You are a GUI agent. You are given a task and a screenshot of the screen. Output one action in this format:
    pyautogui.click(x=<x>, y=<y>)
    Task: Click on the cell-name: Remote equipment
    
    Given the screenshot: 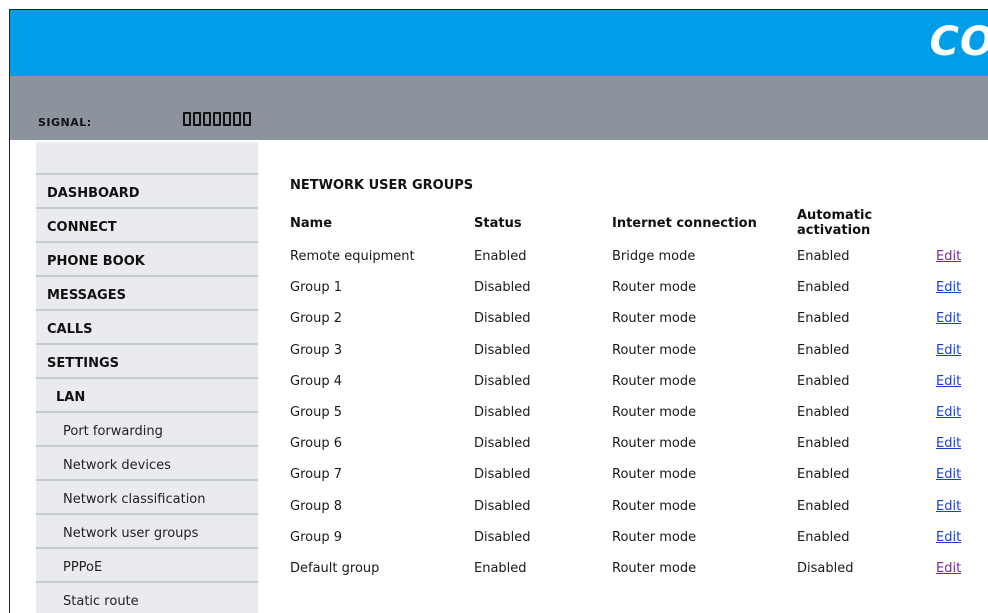 What is the action you would take?
    pyautogui.click(x=352, y=257)
    